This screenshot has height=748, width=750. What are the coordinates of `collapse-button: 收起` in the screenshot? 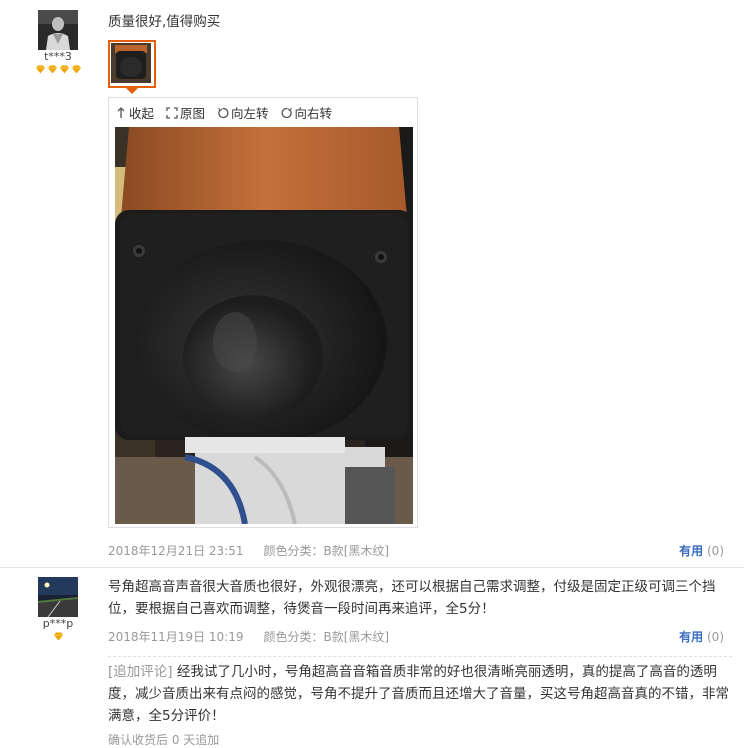 It's located at (134, 112).